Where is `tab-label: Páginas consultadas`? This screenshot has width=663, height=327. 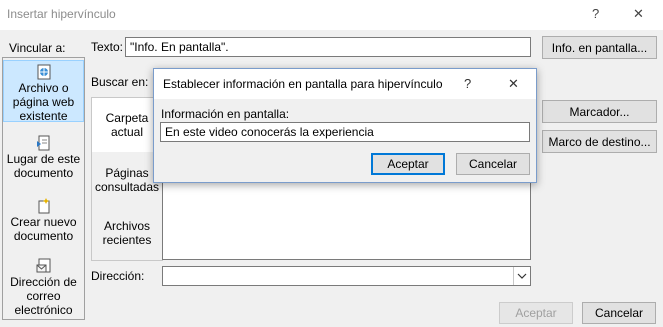 tab-label: Páginas consultadas is located at coordinates (127, 180).